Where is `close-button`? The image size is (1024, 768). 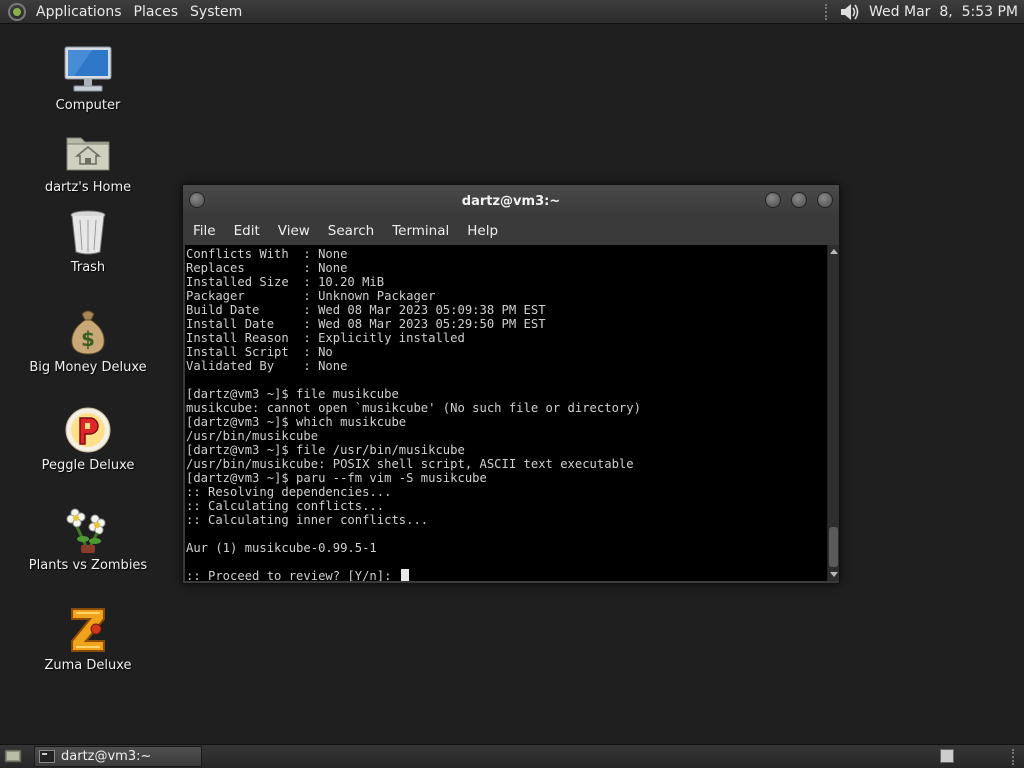 close-button is located at coordinates (825, 200).